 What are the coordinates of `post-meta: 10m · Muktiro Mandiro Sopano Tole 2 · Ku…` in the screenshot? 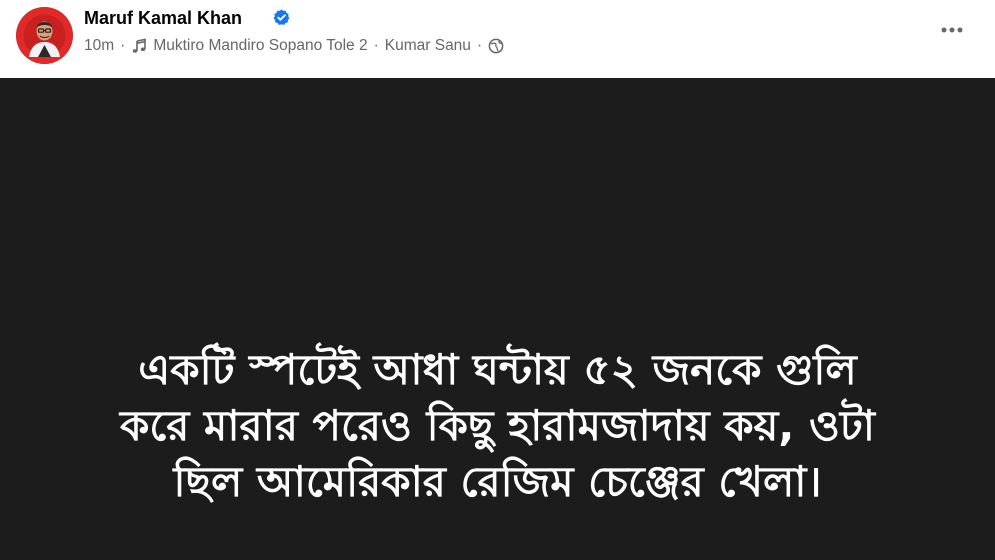 It's located at (294, 46).